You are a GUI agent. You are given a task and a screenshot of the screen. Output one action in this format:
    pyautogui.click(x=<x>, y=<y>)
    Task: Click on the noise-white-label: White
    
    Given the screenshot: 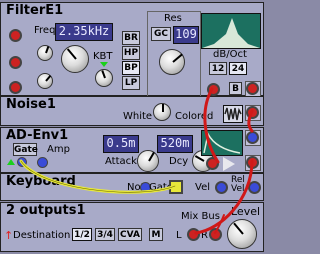 What is the action you would take?
    pyautogui.click(x=138, y=116)
    